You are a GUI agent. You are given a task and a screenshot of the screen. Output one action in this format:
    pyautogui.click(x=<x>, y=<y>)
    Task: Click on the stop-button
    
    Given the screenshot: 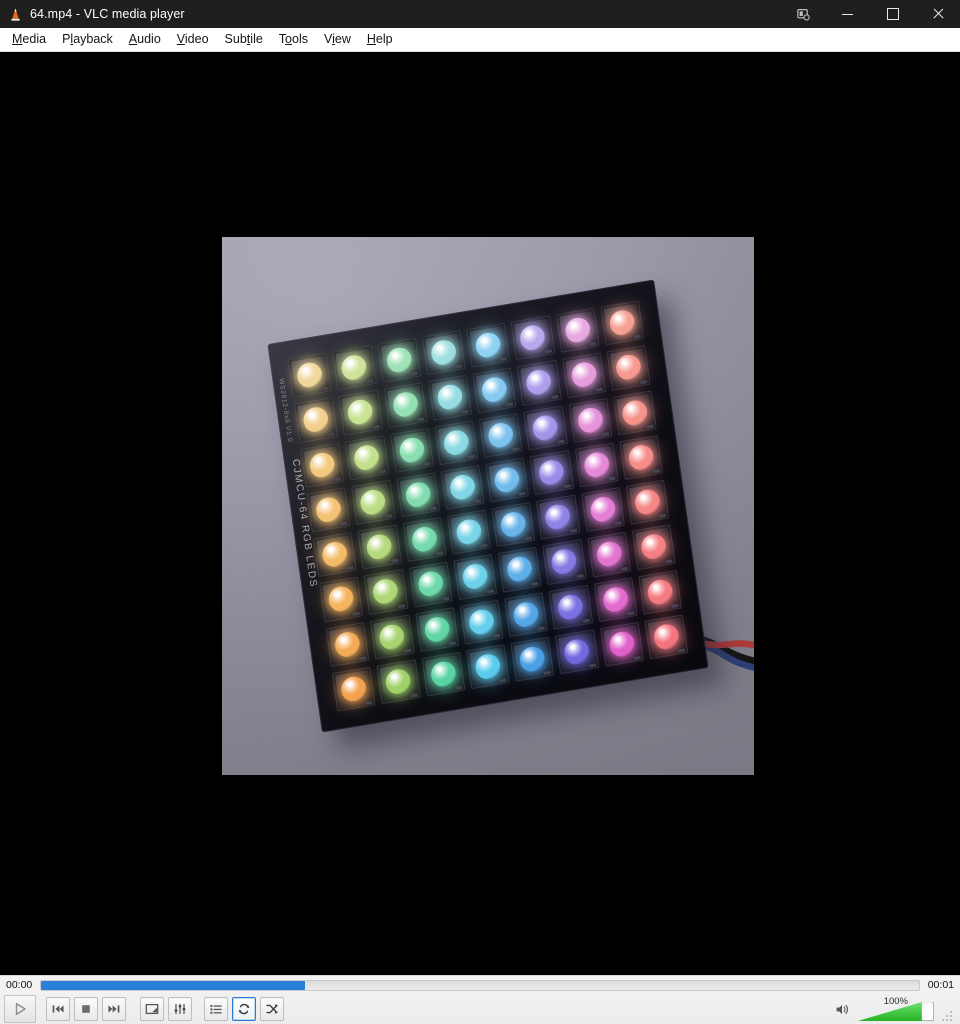 What is the action you would take?
    pyautogui.click(x=86, y=1009)
    